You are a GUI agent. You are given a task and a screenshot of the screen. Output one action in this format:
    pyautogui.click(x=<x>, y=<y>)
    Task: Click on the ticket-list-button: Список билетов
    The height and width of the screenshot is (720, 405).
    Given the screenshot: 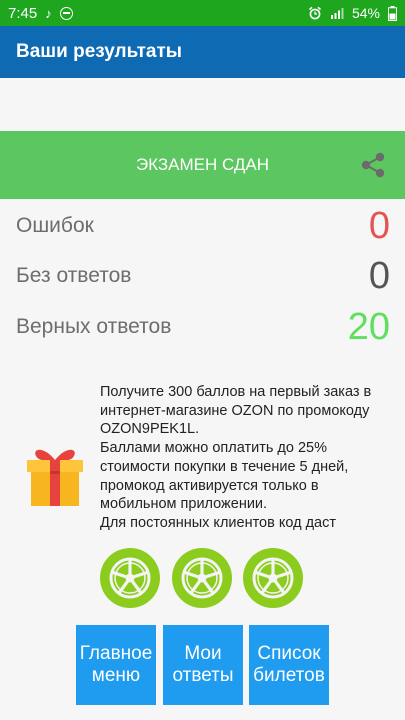 What is the action you would take?
    pyautogui.click(x=289, y=665)
    